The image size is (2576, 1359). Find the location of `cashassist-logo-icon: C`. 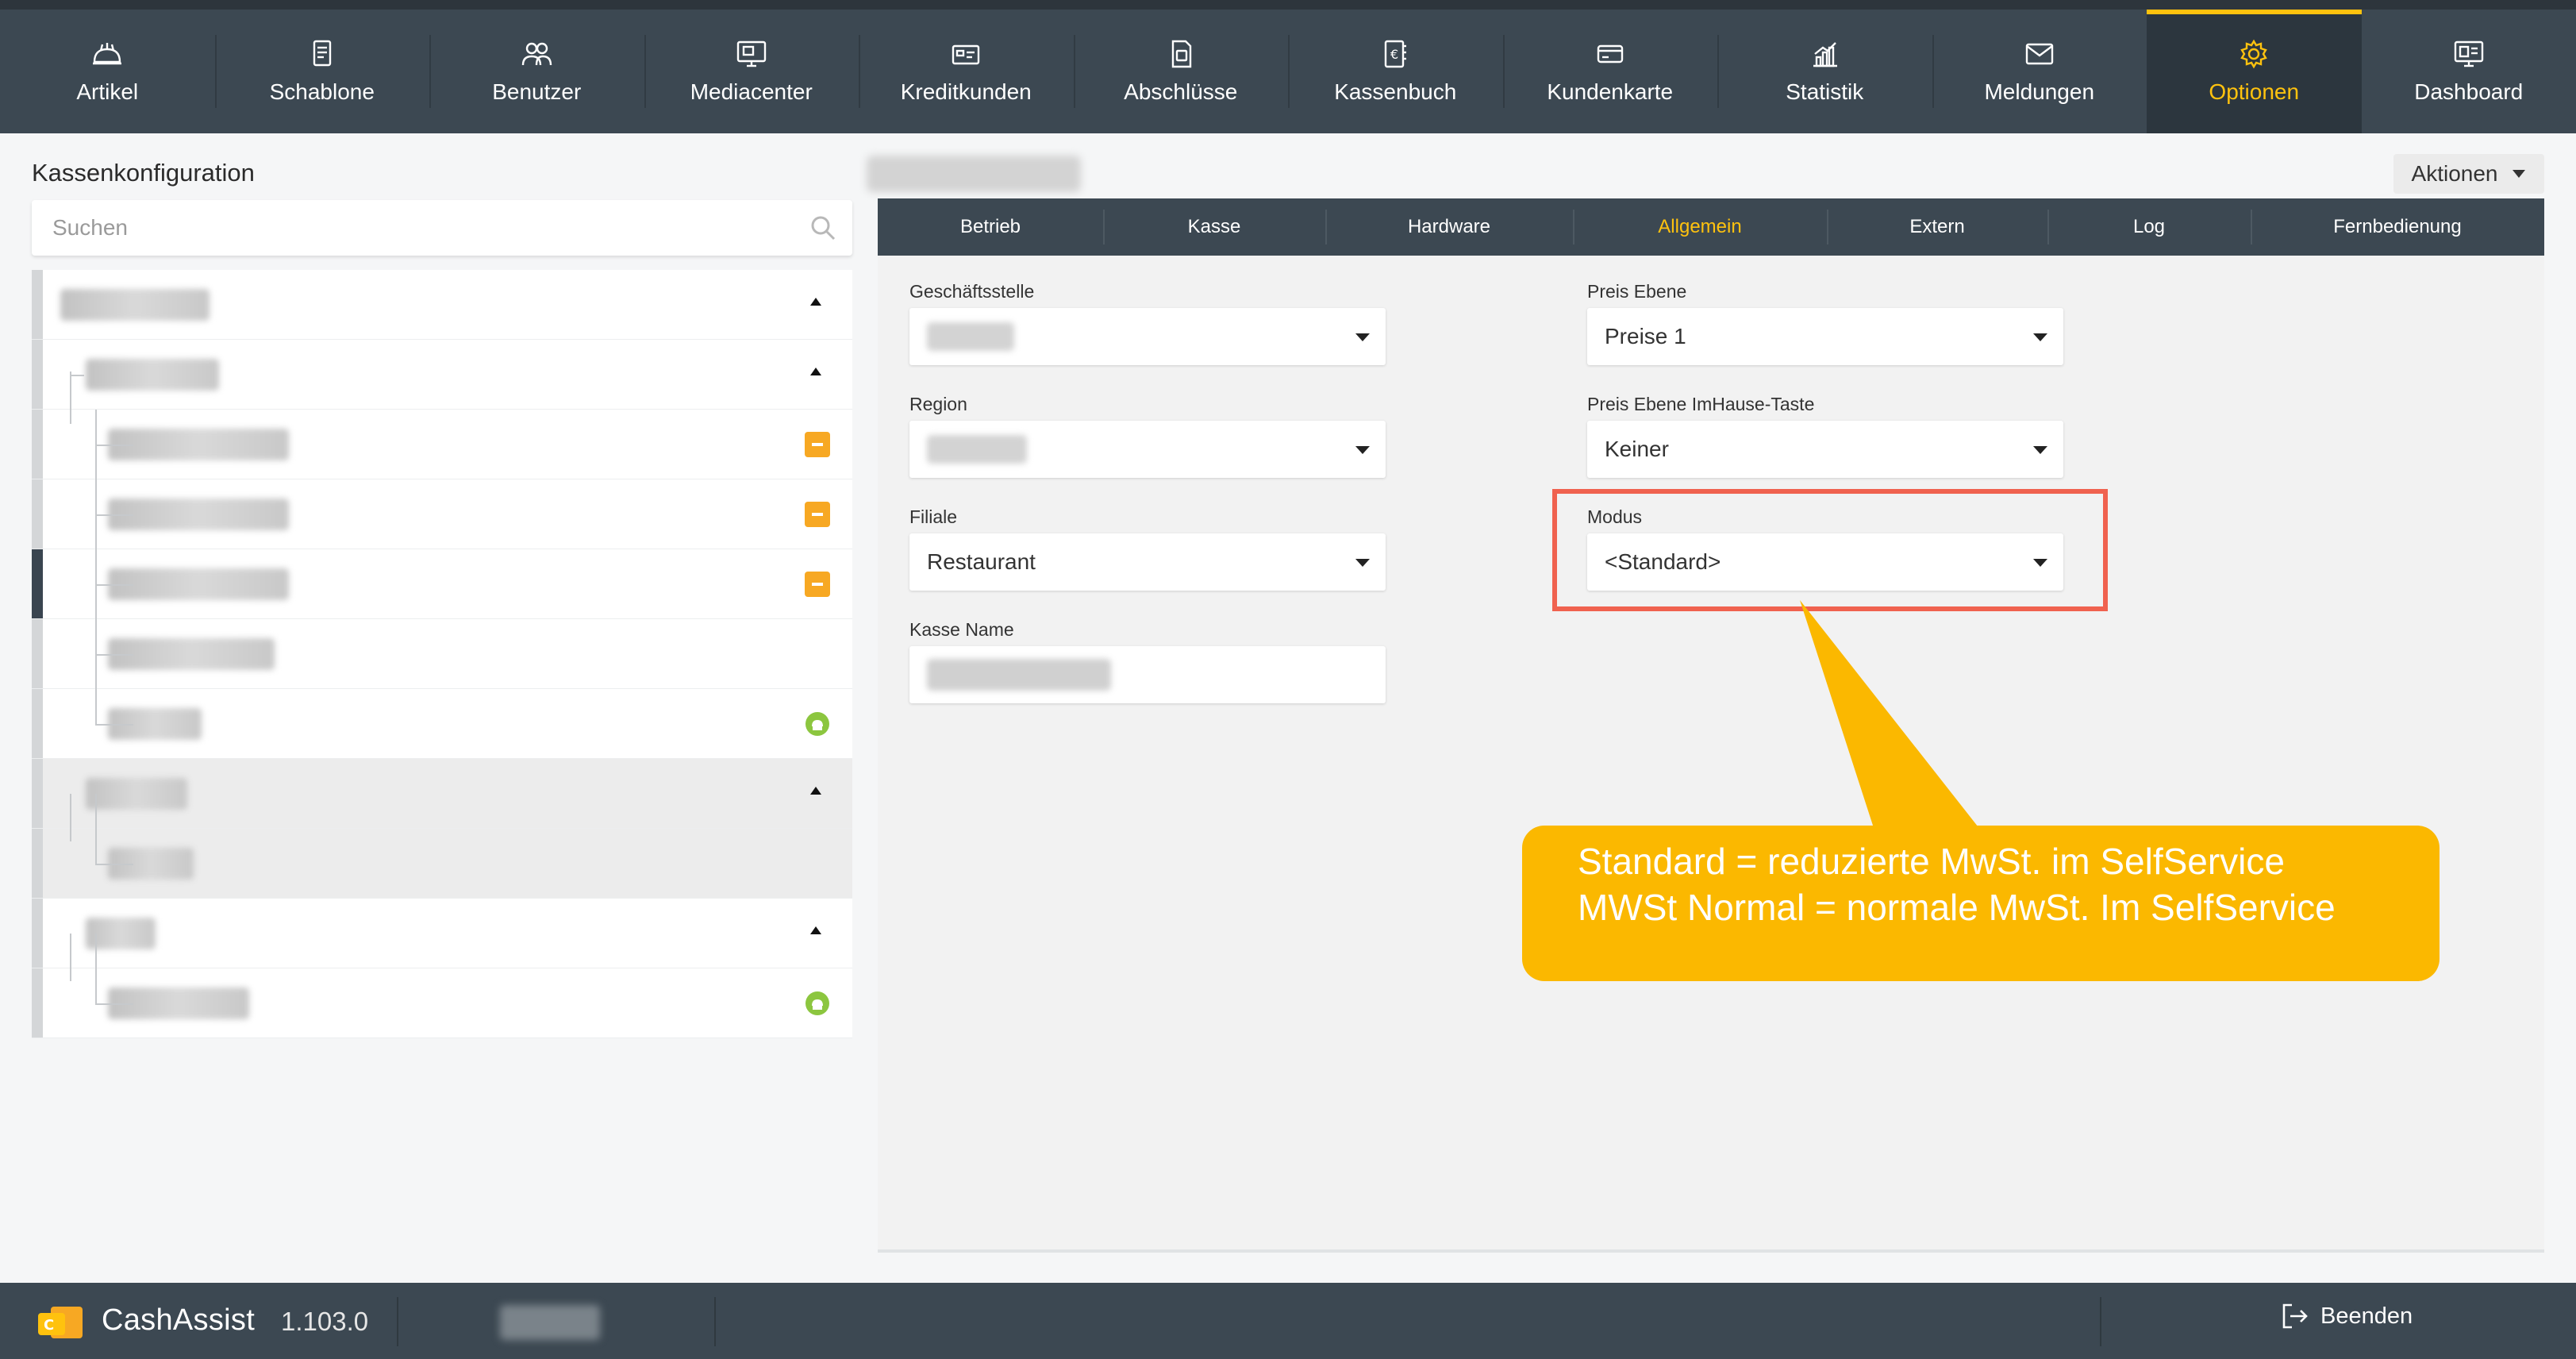

cashassist-logo-icon: C is located at coordinates (61, 1322).